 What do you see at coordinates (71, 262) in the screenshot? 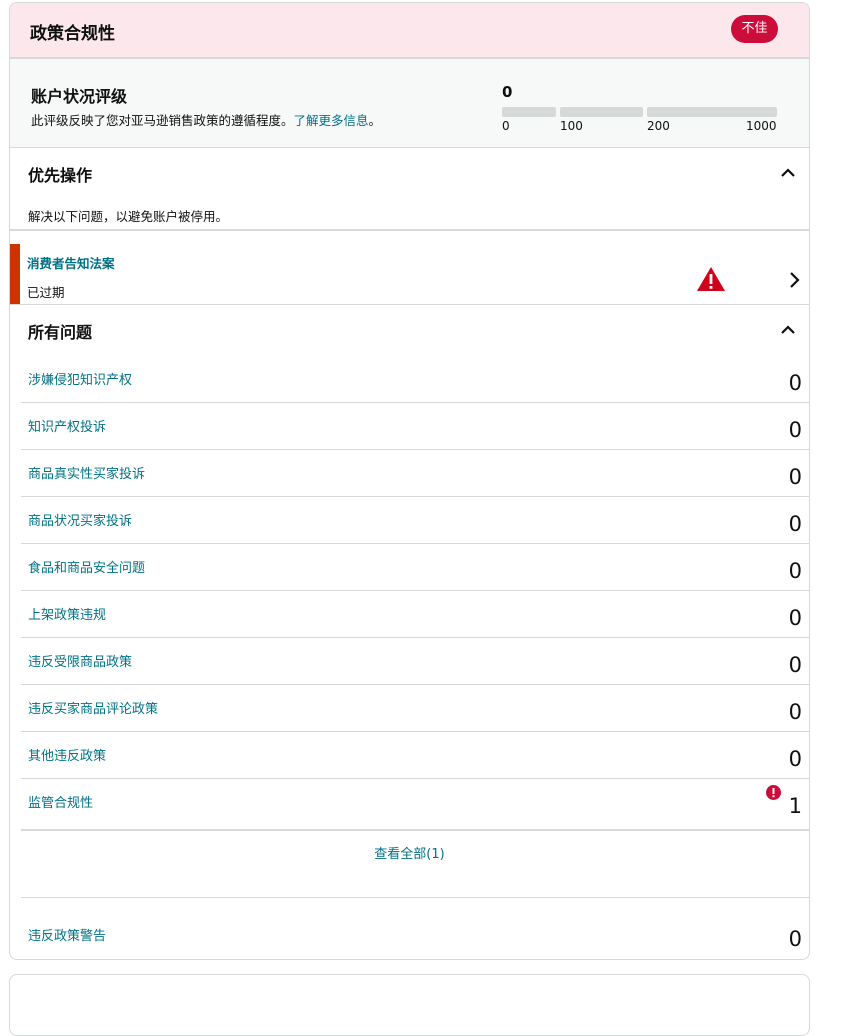
I see `priority-item-name: 消费者告知法案` at bounding box center [71, 262].